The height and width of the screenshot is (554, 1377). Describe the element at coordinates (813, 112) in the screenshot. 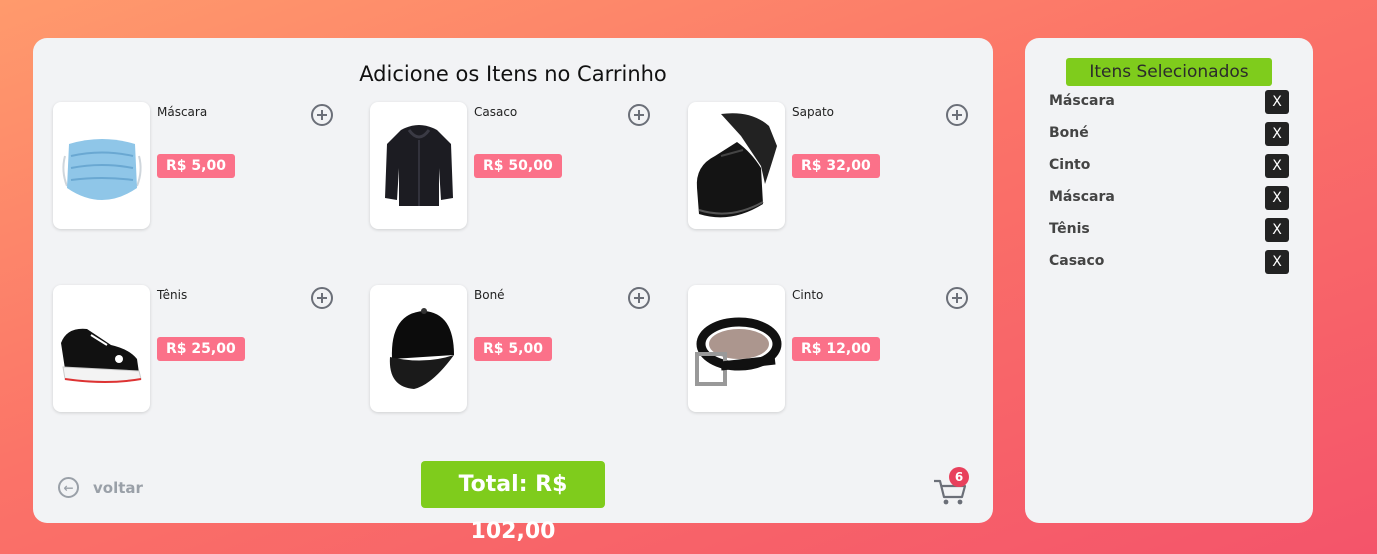

I see `product-name: Sapato` at that location.